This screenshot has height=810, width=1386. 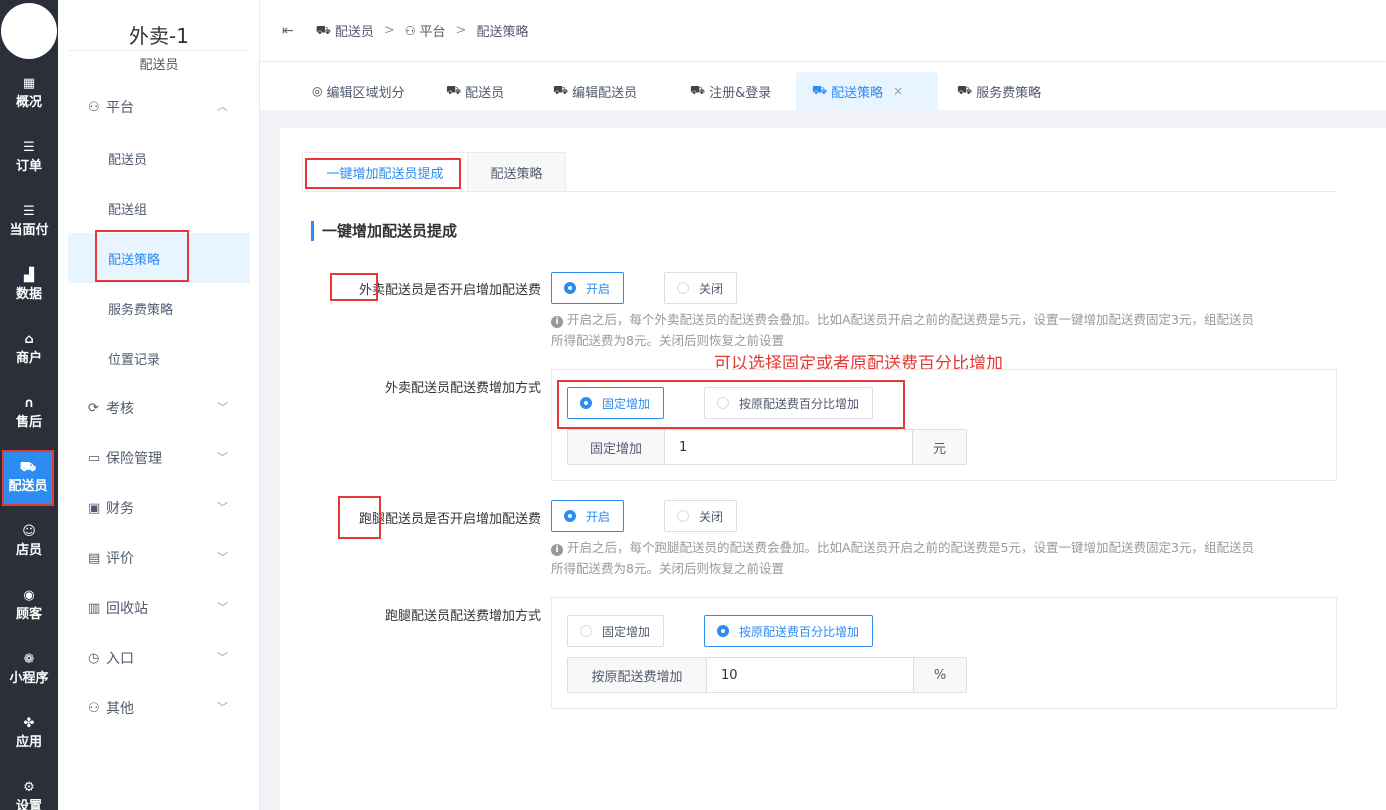 I want to click on rail-item-label: 店员, so click(x=28, y=550).